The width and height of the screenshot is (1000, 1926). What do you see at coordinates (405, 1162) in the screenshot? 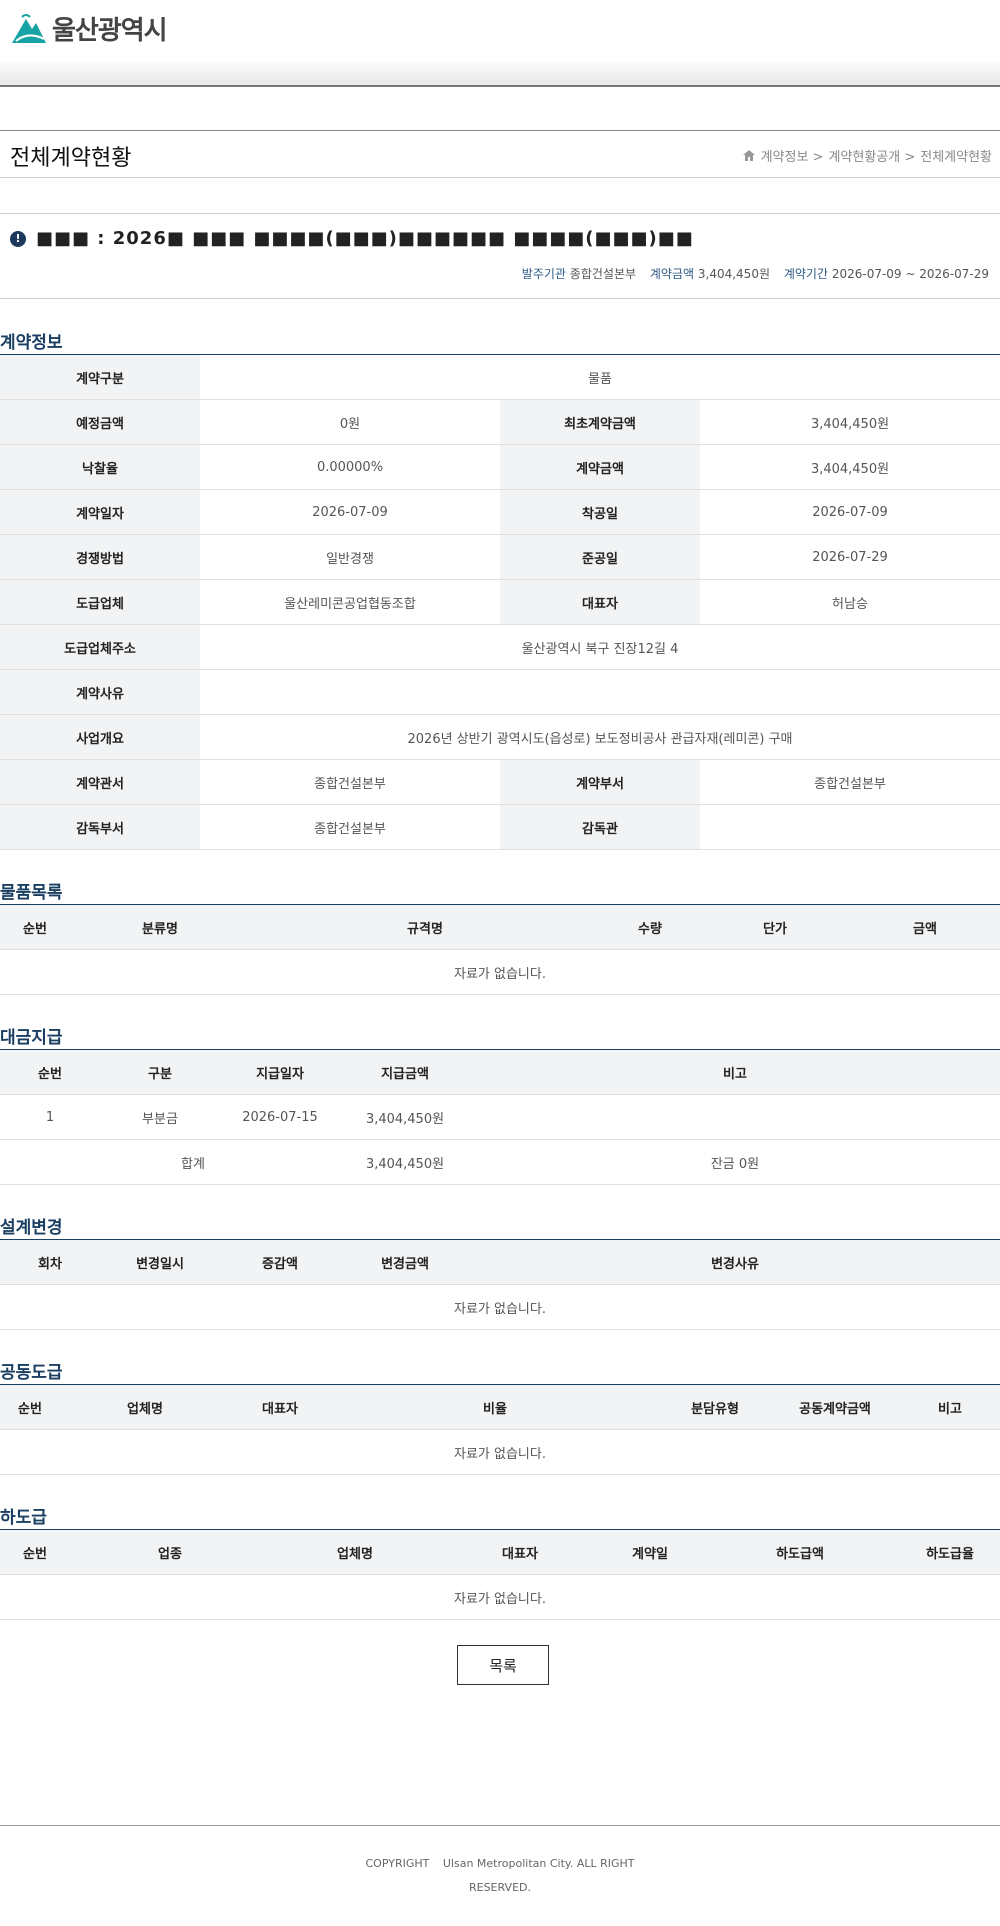
I see `total-amount: 3,404,450원` at bounding box center [405, 1162].